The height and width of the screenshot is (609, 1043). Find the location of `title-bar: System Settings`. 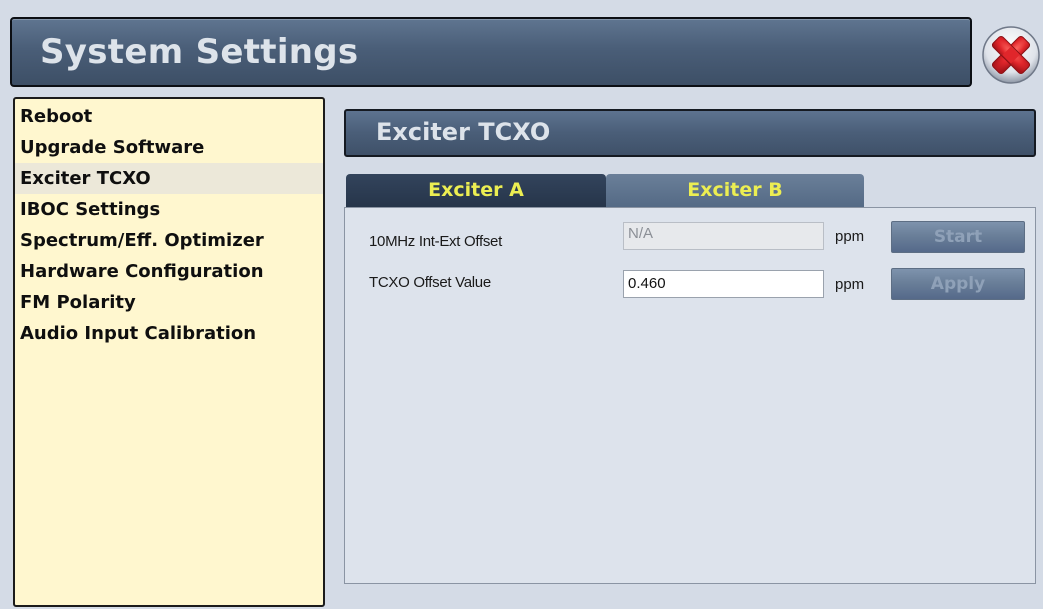

title-bar: System Settings is located at coordinates (491, 52).